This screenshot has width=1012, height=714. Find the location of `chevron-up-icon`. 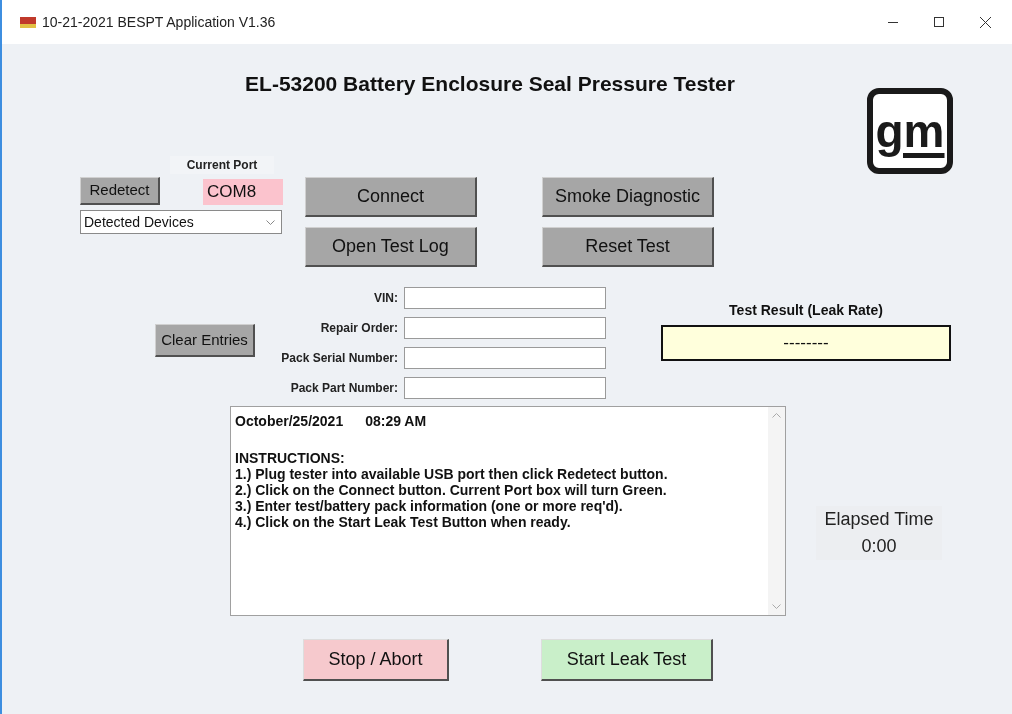

chevron-up-icon is located at coordinates (776, 415).